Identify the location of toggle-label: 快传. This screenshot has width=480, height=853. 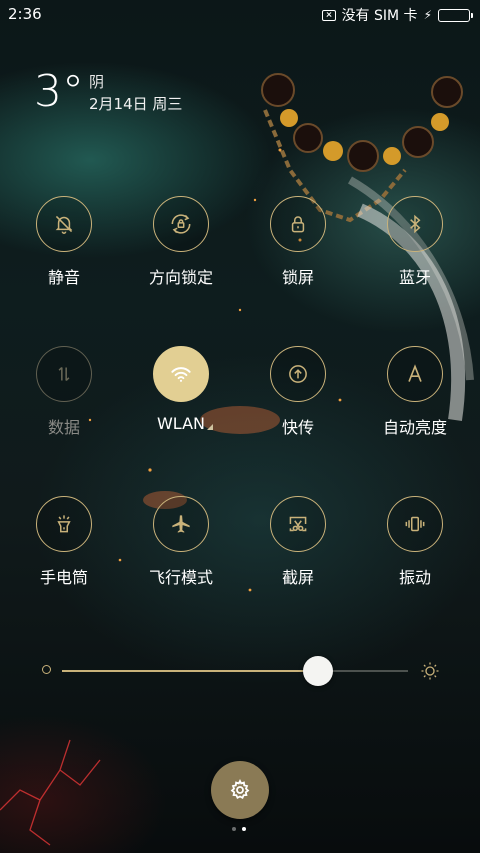
(297, 427).